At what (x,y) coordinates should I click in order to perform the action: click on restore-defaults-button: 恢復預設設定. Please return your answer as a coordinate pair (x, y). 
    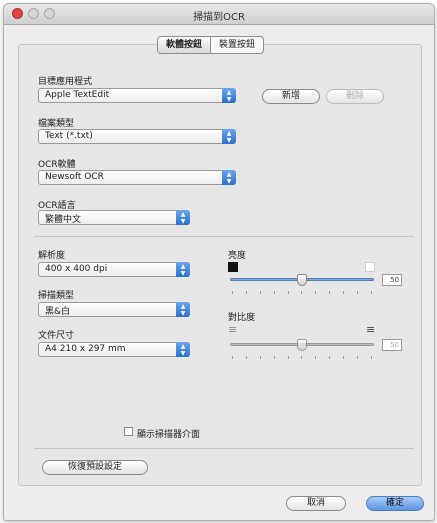
    Looking at the image, I should click on (95, 467).